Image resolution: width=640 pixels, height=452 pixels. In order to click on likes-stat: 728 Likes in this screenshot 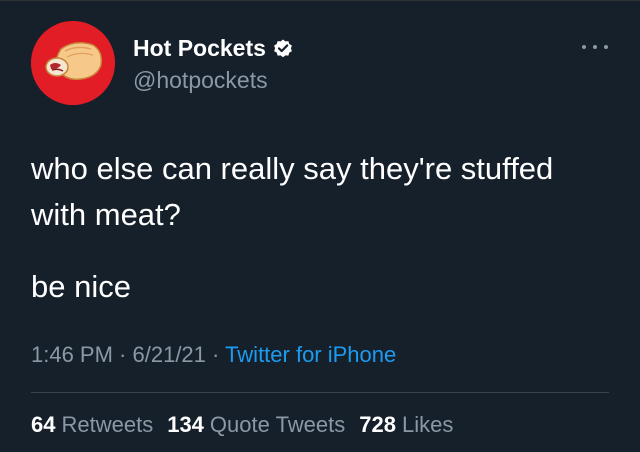, I will do `click(406, 425)`.